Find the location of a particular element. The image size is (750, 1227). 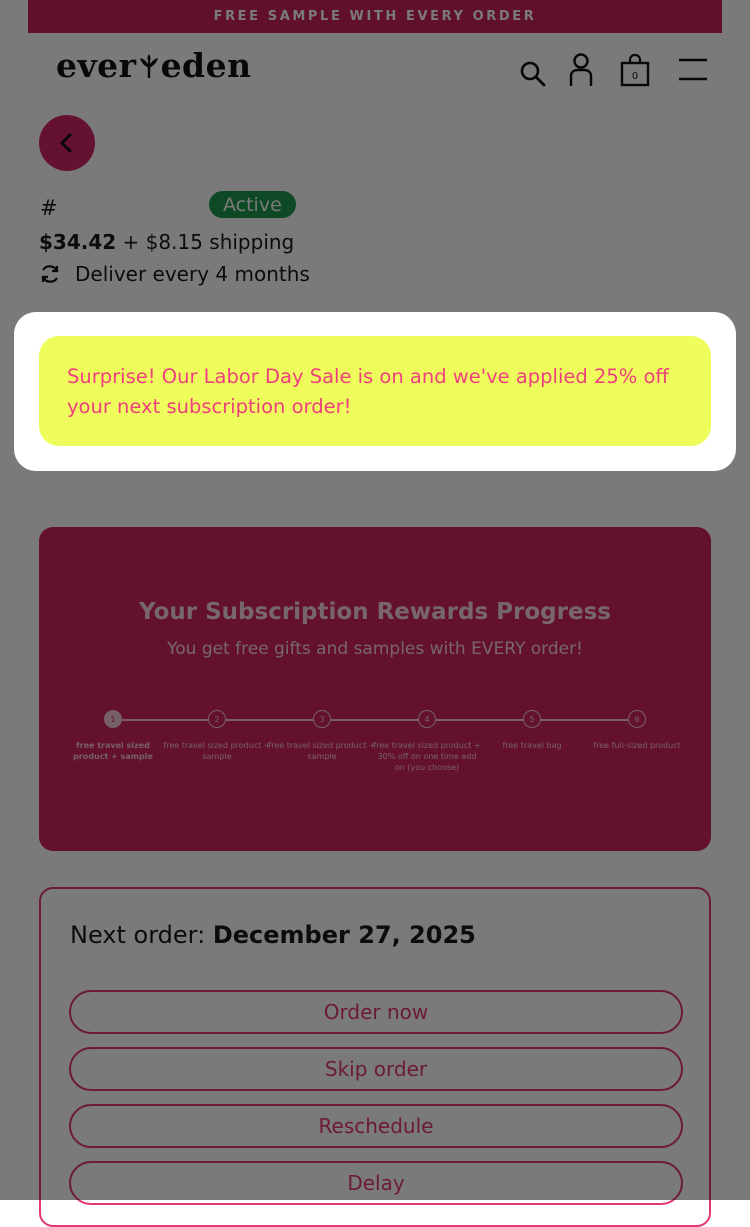

logo-text-left: ever is located at coordinates (96, 65).